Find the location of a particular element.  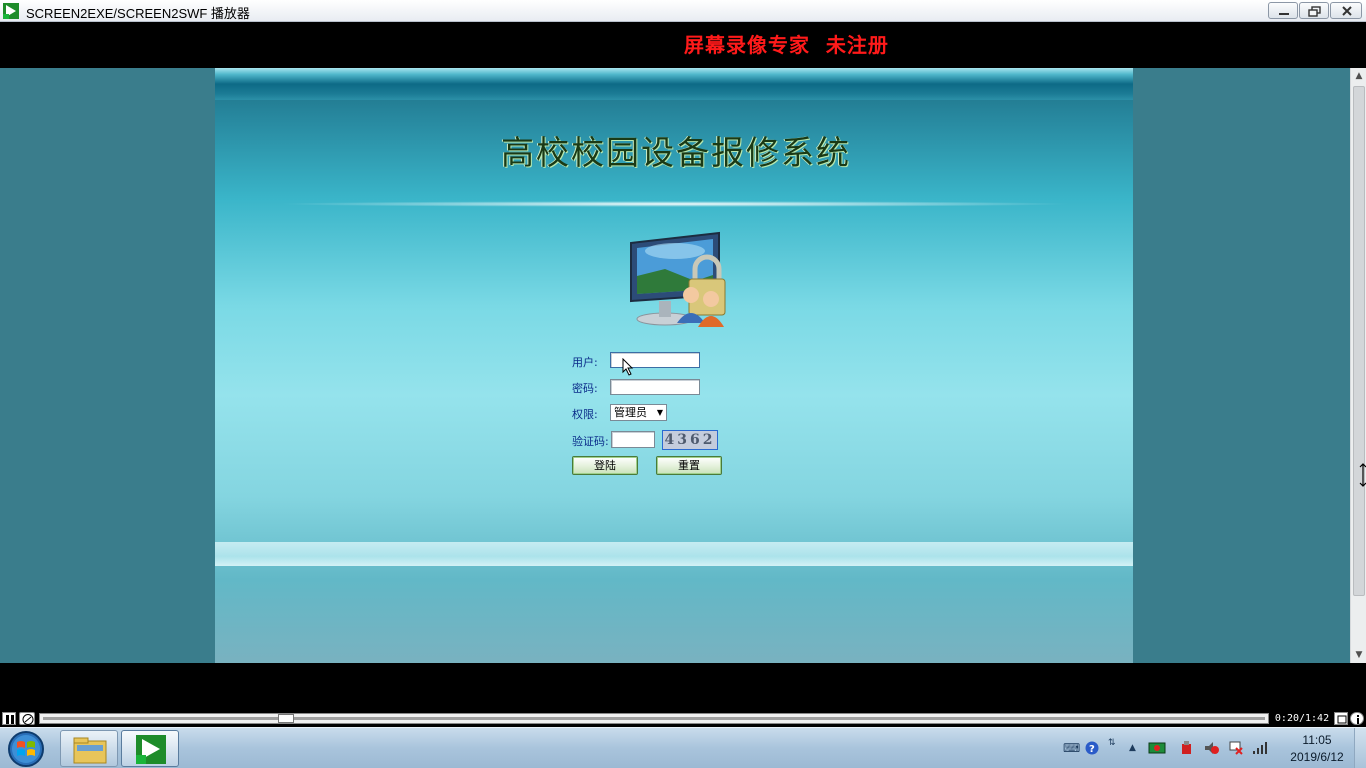

pause-icon is located at coordinates (10, 719).